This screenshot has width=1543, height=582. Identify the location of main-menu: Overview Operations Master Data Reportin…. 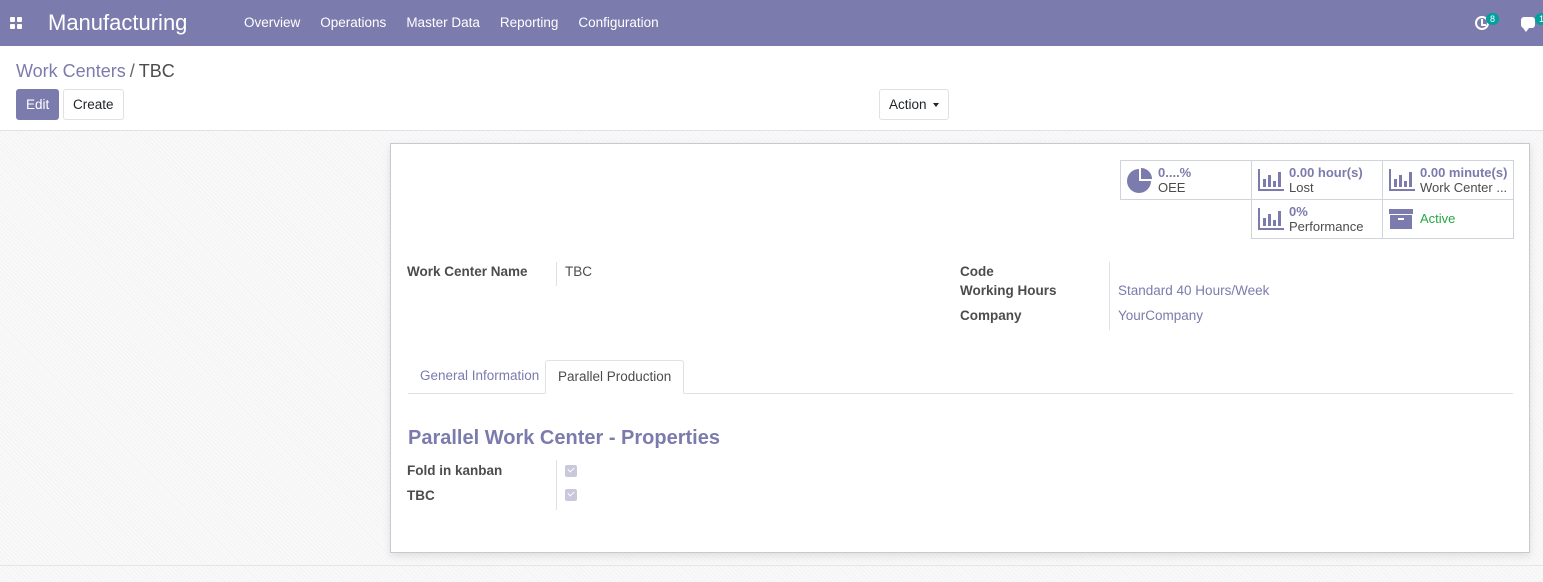
(451, 23).